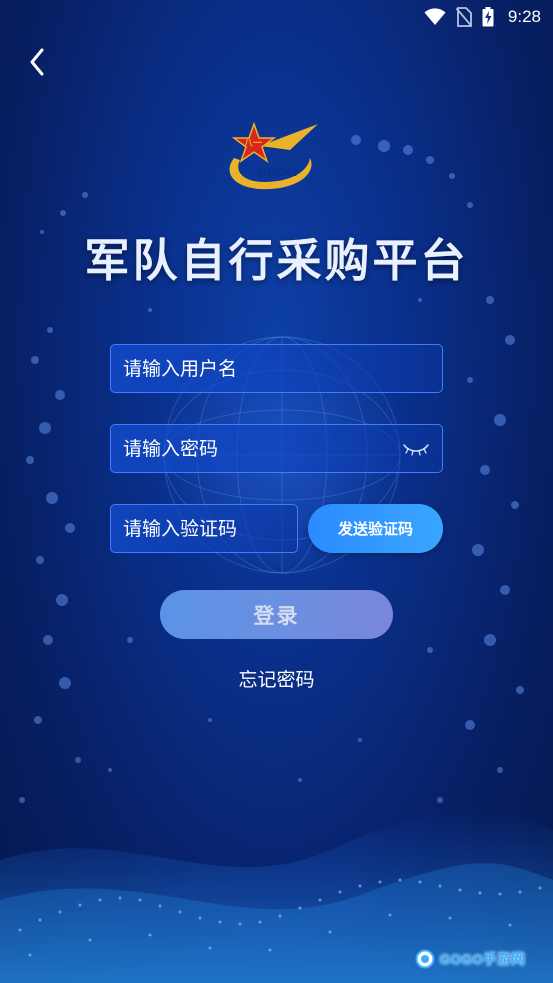  Describe the element at coordinates (375, 528) in the screenshot. I see `send-code-button: 发送验证码` at that location.